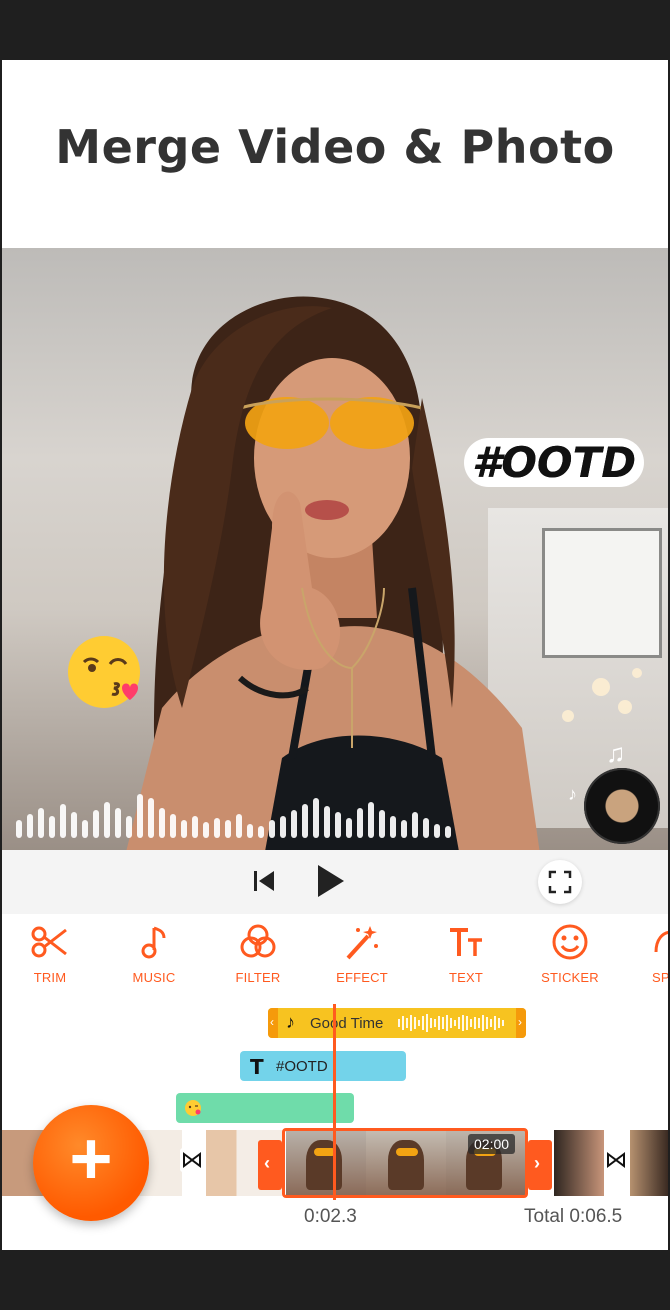  What do you see at coordinates (570, 977) in the screenshot?
I see `tool-sticker-label: STICKER` at bounding box center [570, 977].